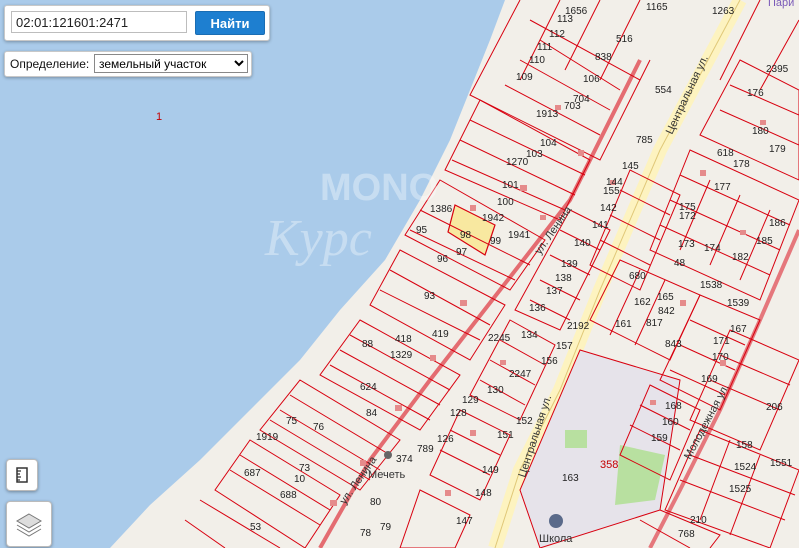 The image size is (799, 548). What do you see at coordinates (556, 539) in the screenshot?
I see `poi-school: Школа` at bounding box center [556, 539].